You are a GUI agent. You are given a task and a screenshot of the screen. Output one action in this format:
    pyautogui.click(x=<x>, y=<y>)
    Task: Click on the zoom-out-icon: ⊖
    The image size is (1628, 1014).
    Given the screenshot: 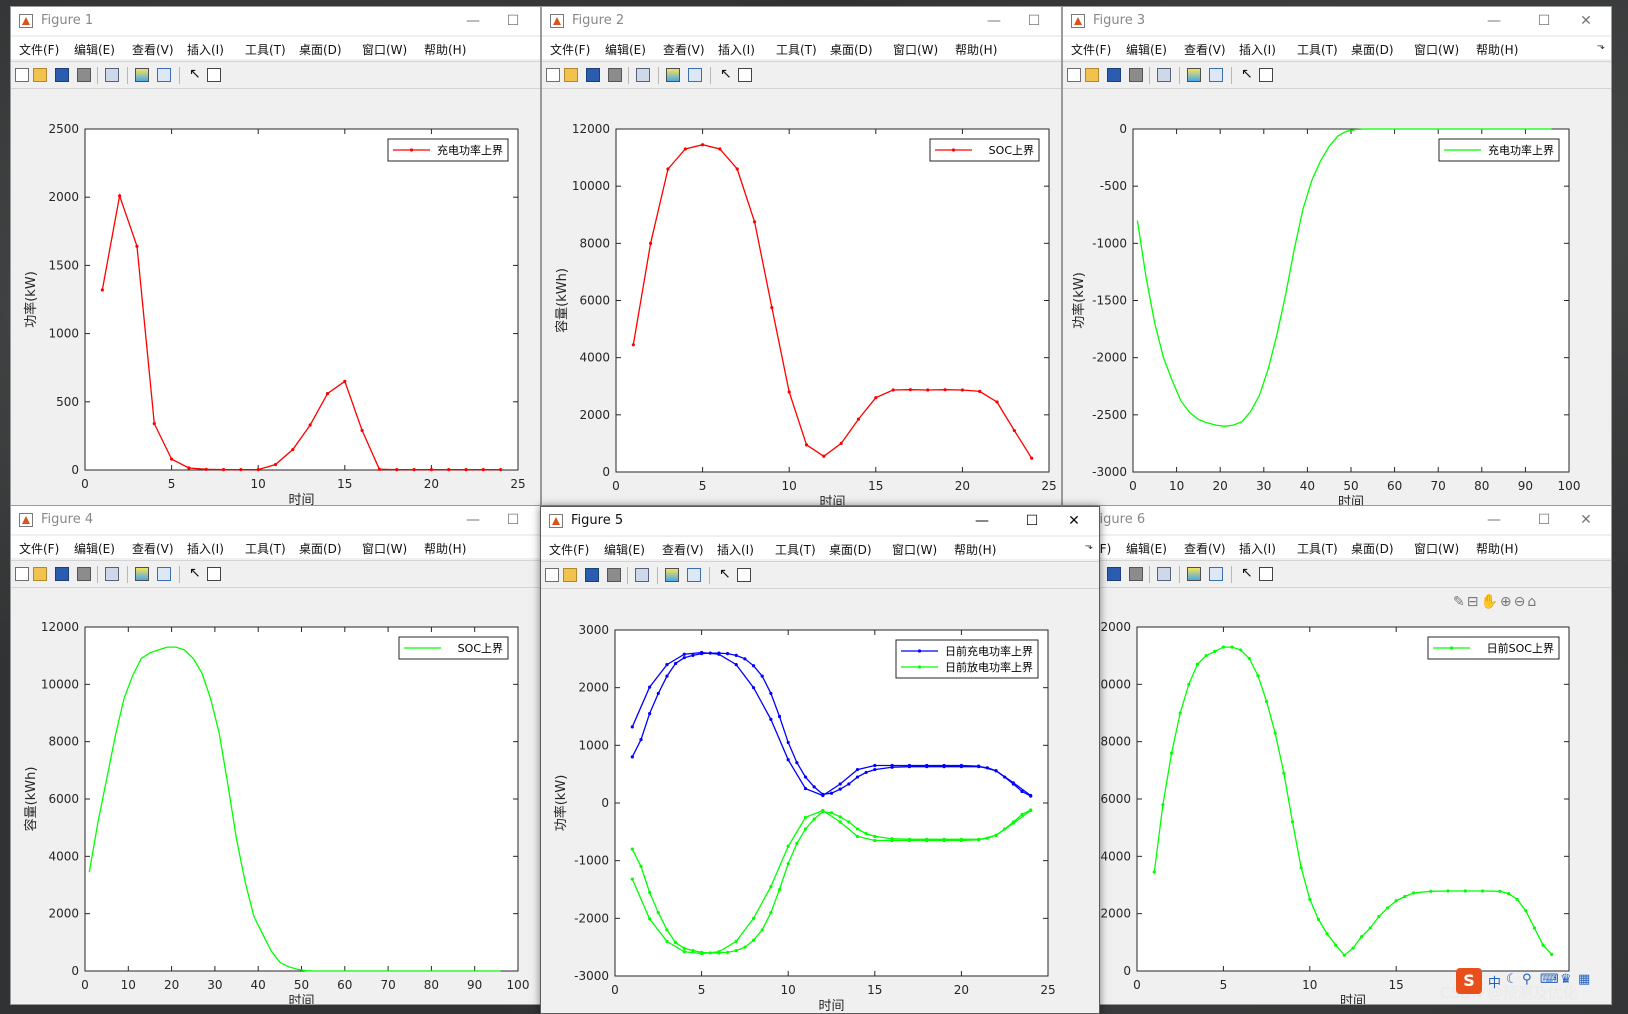 What is the action you would take?
    pyautogui.click(x=1521, y=602)
    